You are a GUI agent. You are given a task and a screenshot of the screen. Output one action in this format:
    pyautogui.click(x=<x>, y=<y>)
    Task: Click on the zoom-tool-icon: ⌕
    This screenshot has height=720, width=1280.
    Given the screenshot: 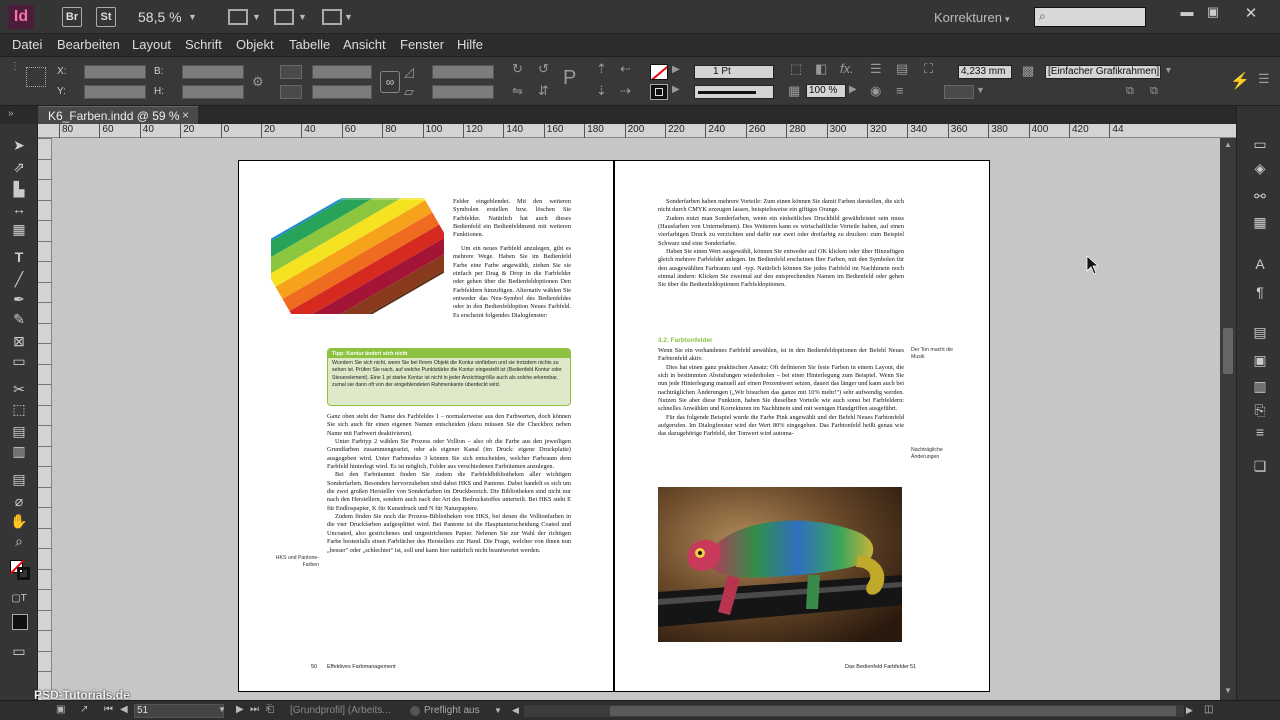 What is the action you would take?
    pyautogui.click(x=19, y=541)
    